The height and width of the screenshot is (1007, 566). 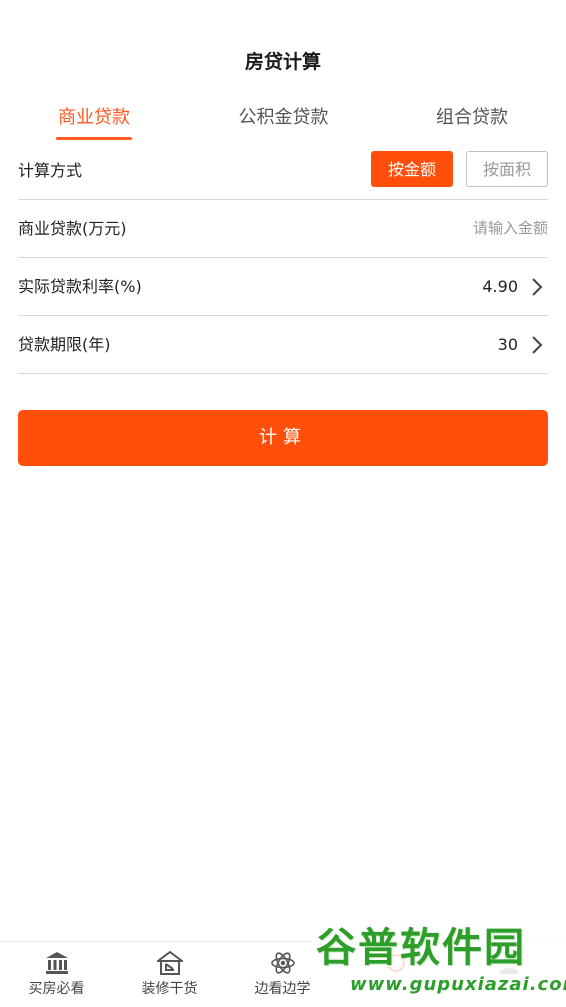 I want to click on loan-amount-input, so click(x=448, y=228).